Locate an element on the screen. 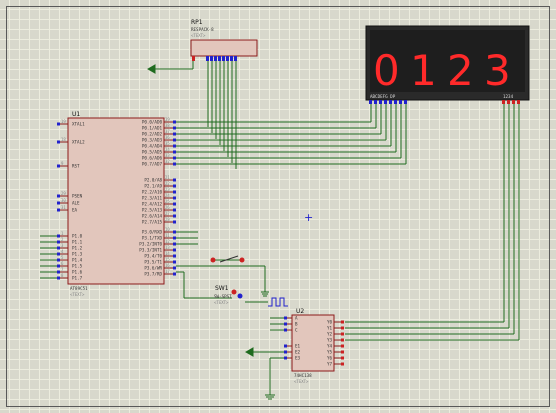  u1-left-pin-number: 6 is located at coordinates (62, 263).